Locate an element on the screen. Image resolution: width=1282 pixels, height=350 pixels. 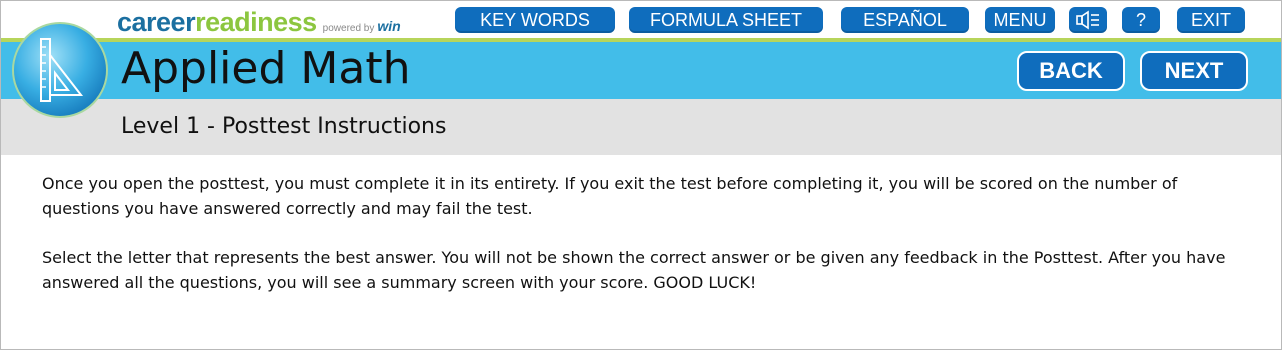
brand-powered-by: powered by is located at coordinates (348, 28).